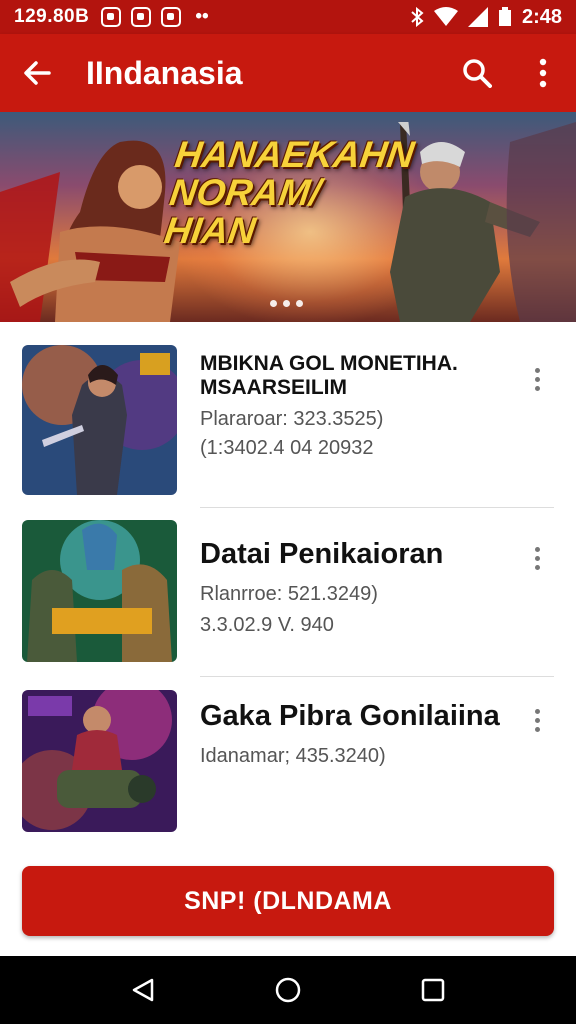 The image size is (576, 1024). Describe the element at coordinates (477, 17) in the screenshot. I see `signal-icon` at that location.